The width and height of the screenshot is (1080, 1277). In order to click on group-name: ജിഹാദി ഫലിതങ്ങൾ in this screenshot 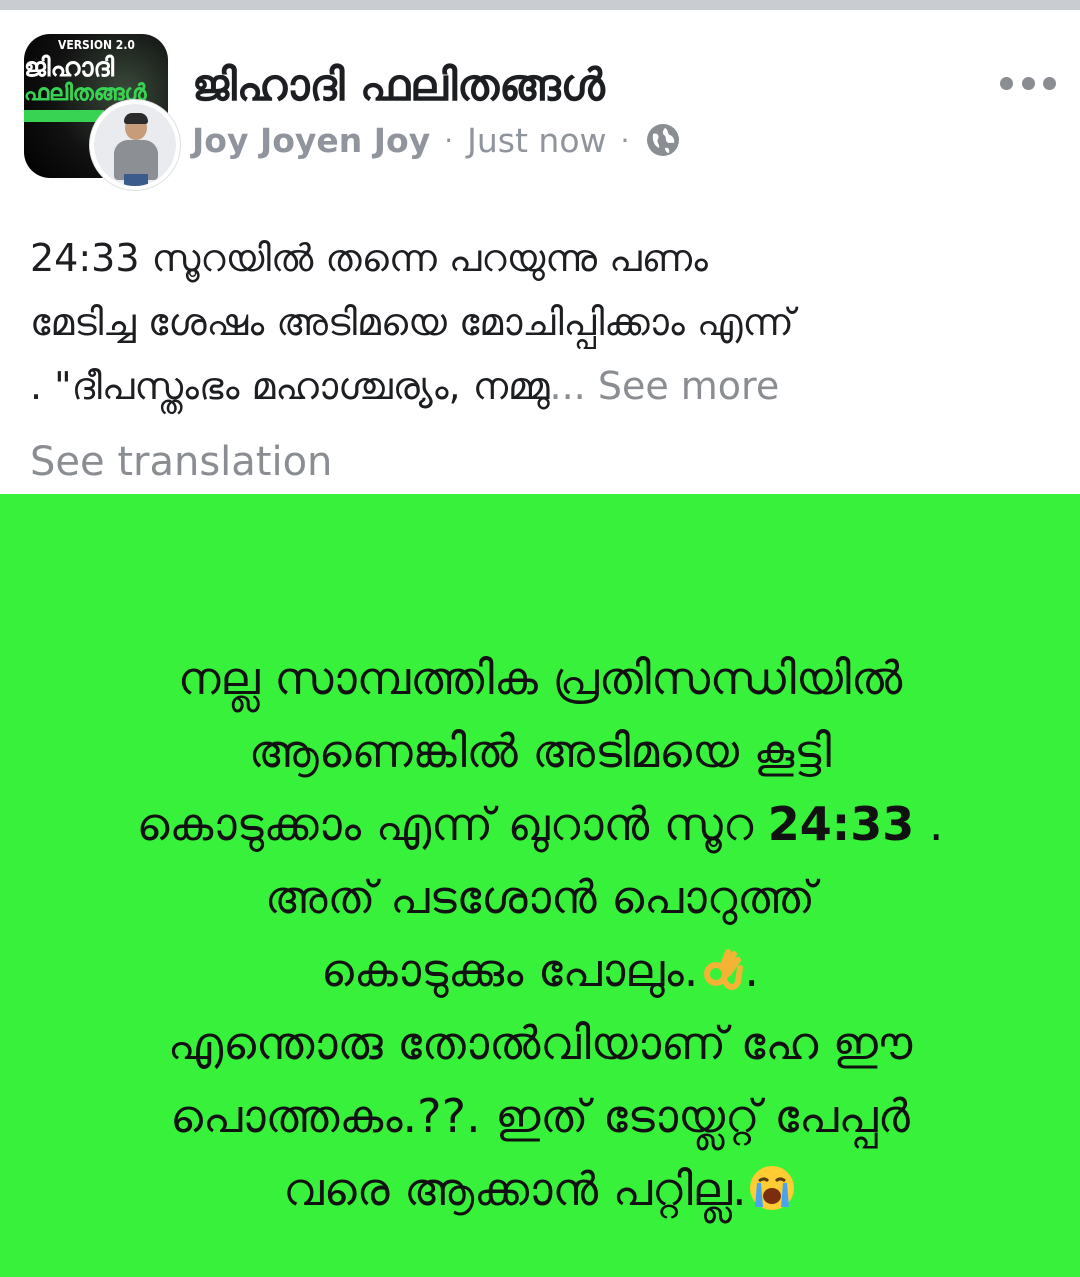, I will do `click(398, 86)`.